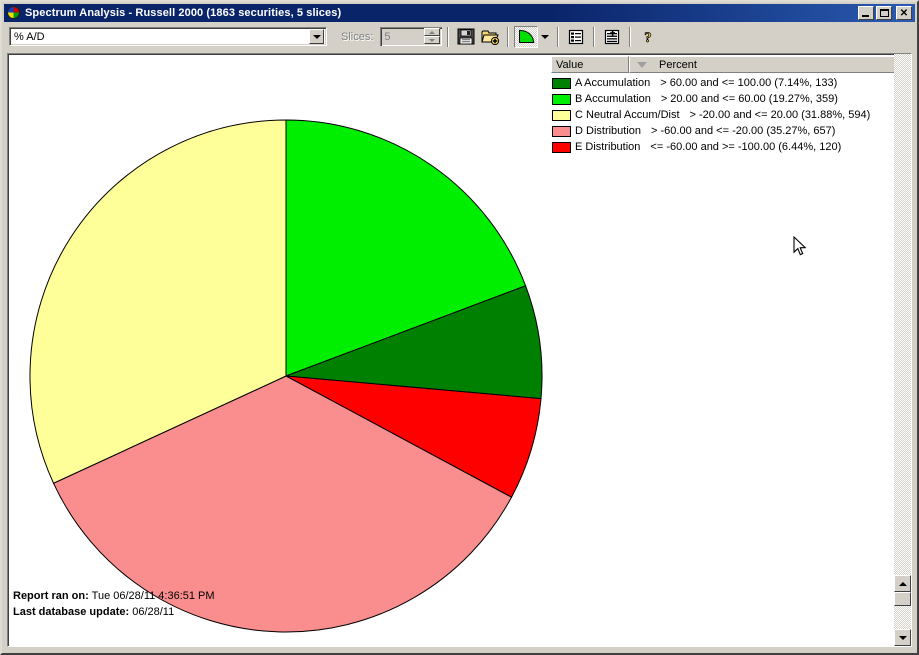  What do you see at coordinates (780, 115) in the screenshot?
I see `legend-item-range: > -20.00 and <= 20.00 (31.88%, 594)` at bounding box center [780, 115].